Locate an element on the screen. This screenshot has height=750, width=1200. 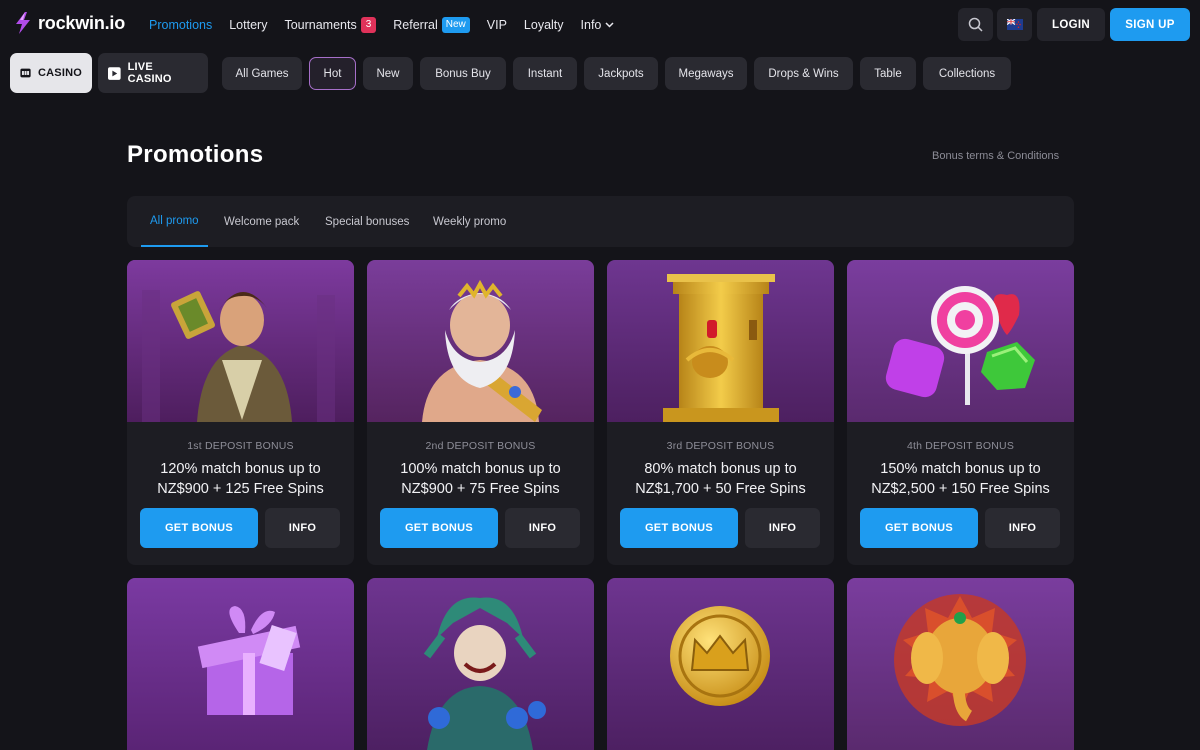
jester-illustration is located at coordinates (480, 664).